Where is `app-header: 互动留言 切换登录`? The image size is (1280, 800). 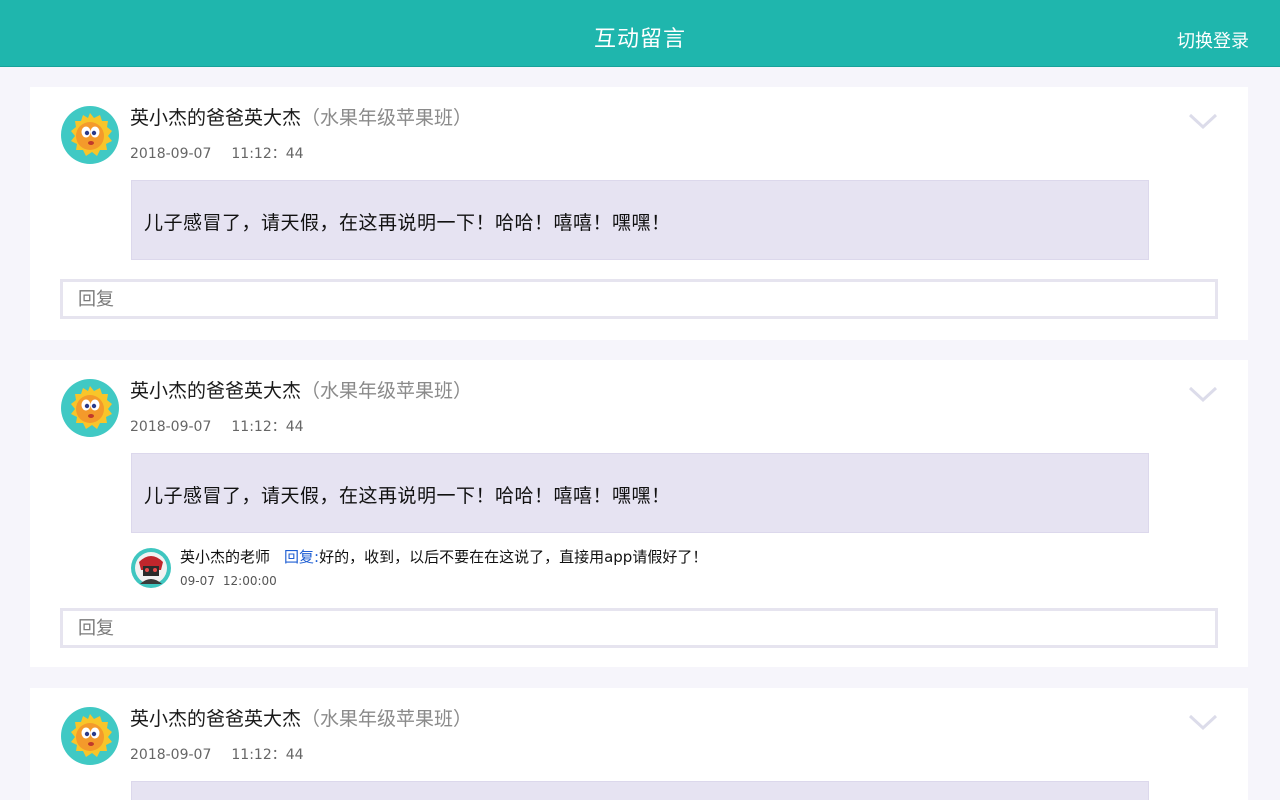
app-header: 互动留言 切换登录 is located at coordinates (640, 33).